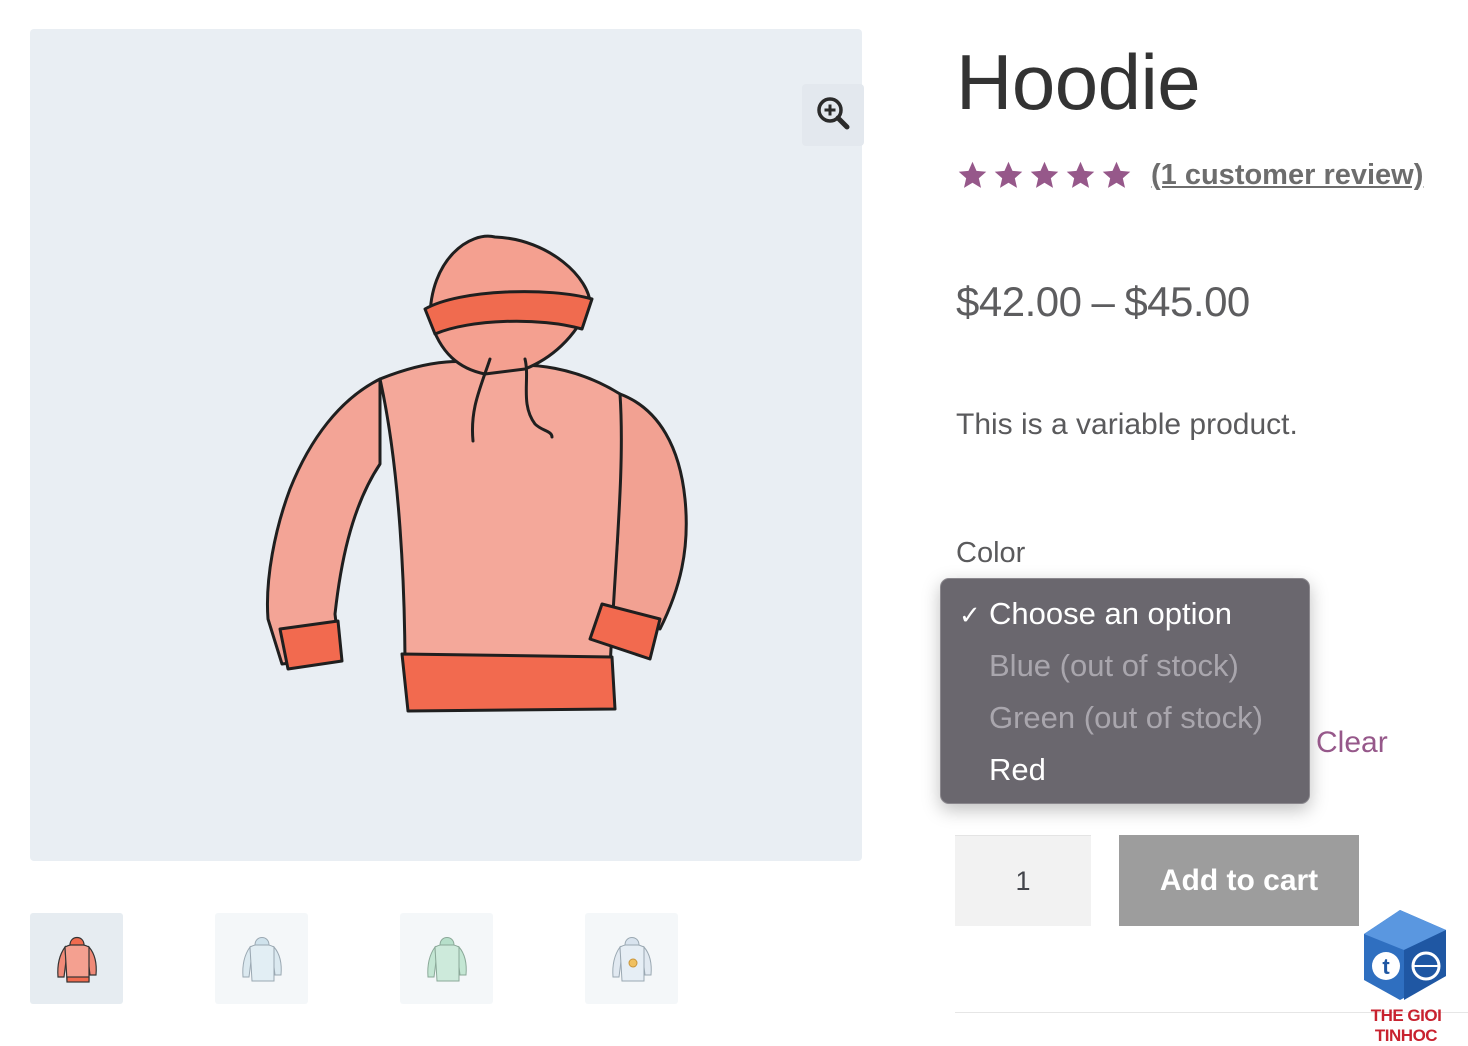 This screenshot has height=1046, width=1468. Describe the element at coordinates (1017, 769) in the screenshot. I see `option-label: Red` at that location.